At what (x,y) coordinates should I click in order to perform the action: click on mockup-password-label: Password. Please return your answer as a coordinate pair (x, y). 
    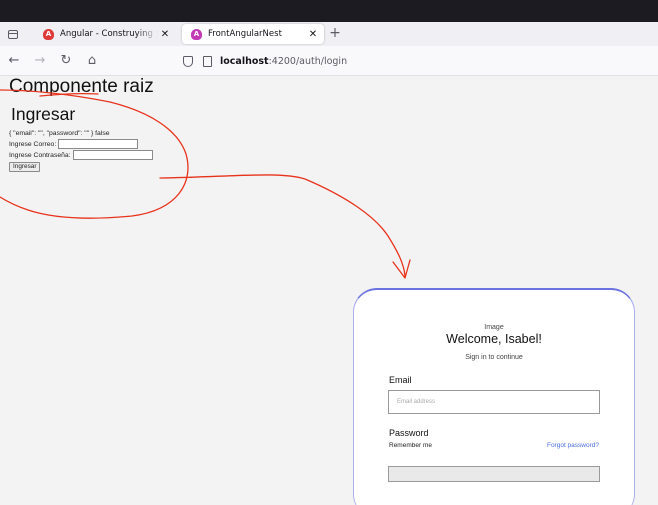
    Looking at the image, I should click on (409, 433).